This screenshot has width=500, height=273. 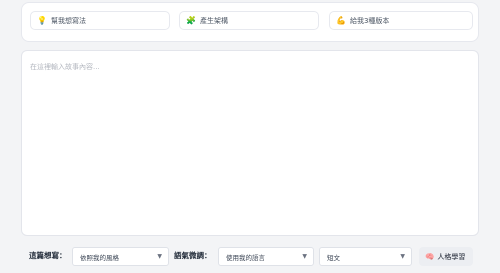 What do you see at coordinates (68, 20) in the screenshot?
I see `suggestion-label: 幫我想寫法` at bounding box center [68, 20].